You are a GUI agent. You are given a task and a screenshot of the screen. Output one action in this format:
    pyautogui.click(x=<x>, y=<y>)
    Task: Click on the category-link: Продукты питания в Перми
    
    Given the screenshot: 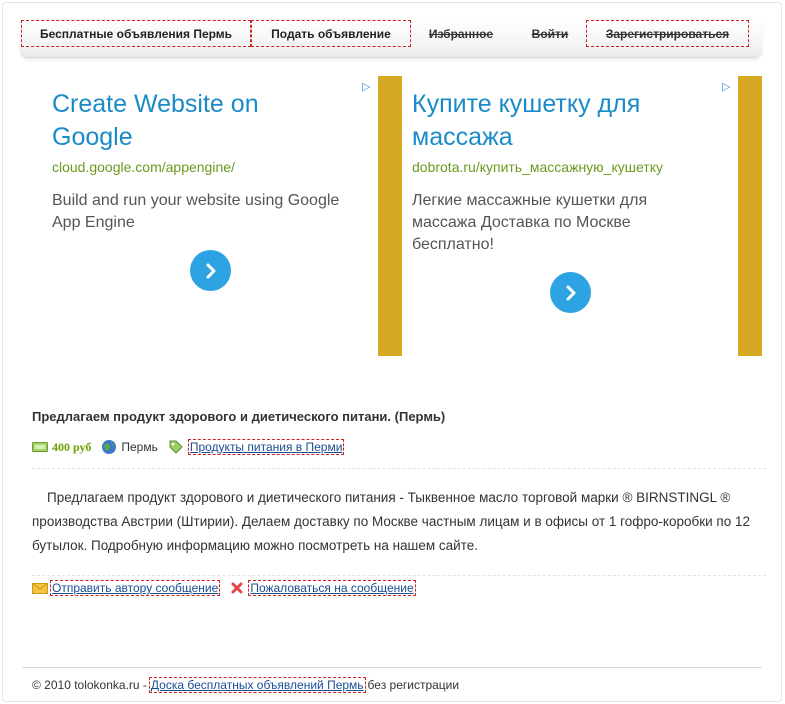 What is the action you would take?
    pyautogui.click(x=266, y=447)
    